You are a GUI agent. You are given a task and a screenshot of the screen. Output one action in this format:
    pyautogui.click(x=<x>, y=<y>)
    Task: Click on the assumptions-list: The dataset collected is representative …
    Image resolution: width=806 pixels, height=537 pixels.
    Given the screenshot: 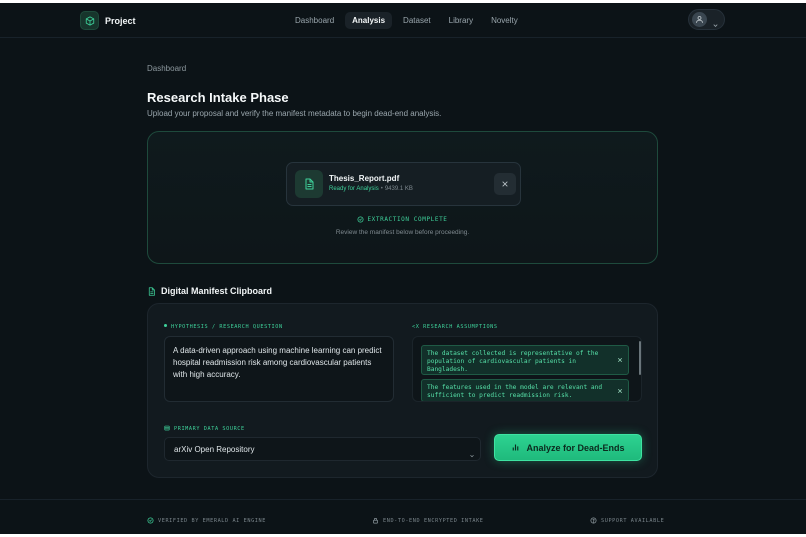 What is the action you would take?
    pyautogui.click(x=527, y=369)
    